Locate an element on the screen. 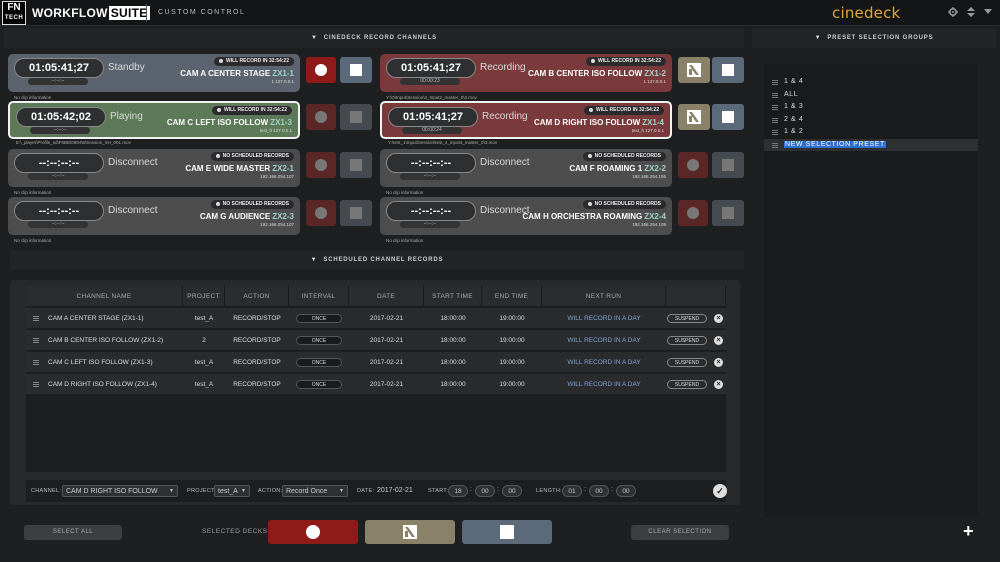 The height and width of the screenshot is (562, 1000). camera-name-text: CAM D RIGHT ISO FOLLOW is located at coordinates (587, 122).